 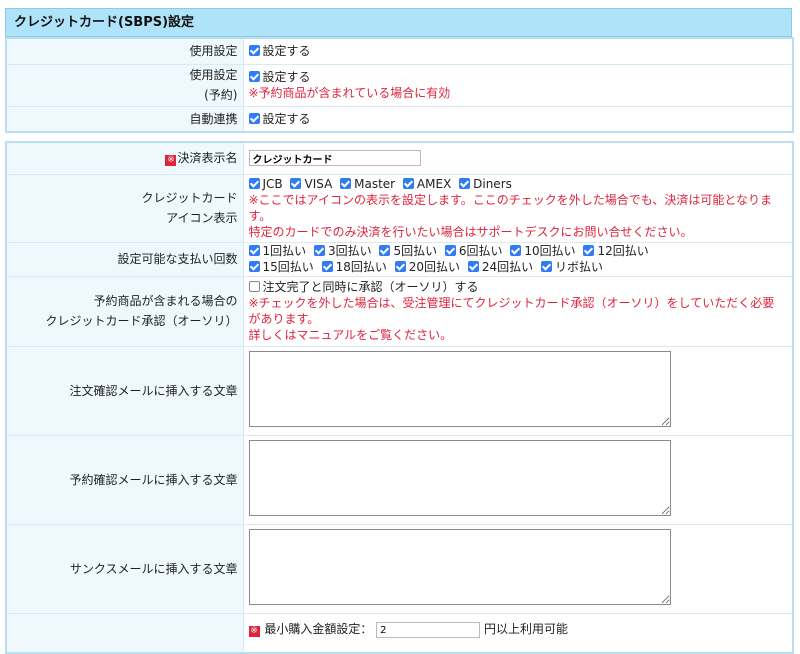 I want to click on card-jcb-label: JCB, so click(x=273, y=184).